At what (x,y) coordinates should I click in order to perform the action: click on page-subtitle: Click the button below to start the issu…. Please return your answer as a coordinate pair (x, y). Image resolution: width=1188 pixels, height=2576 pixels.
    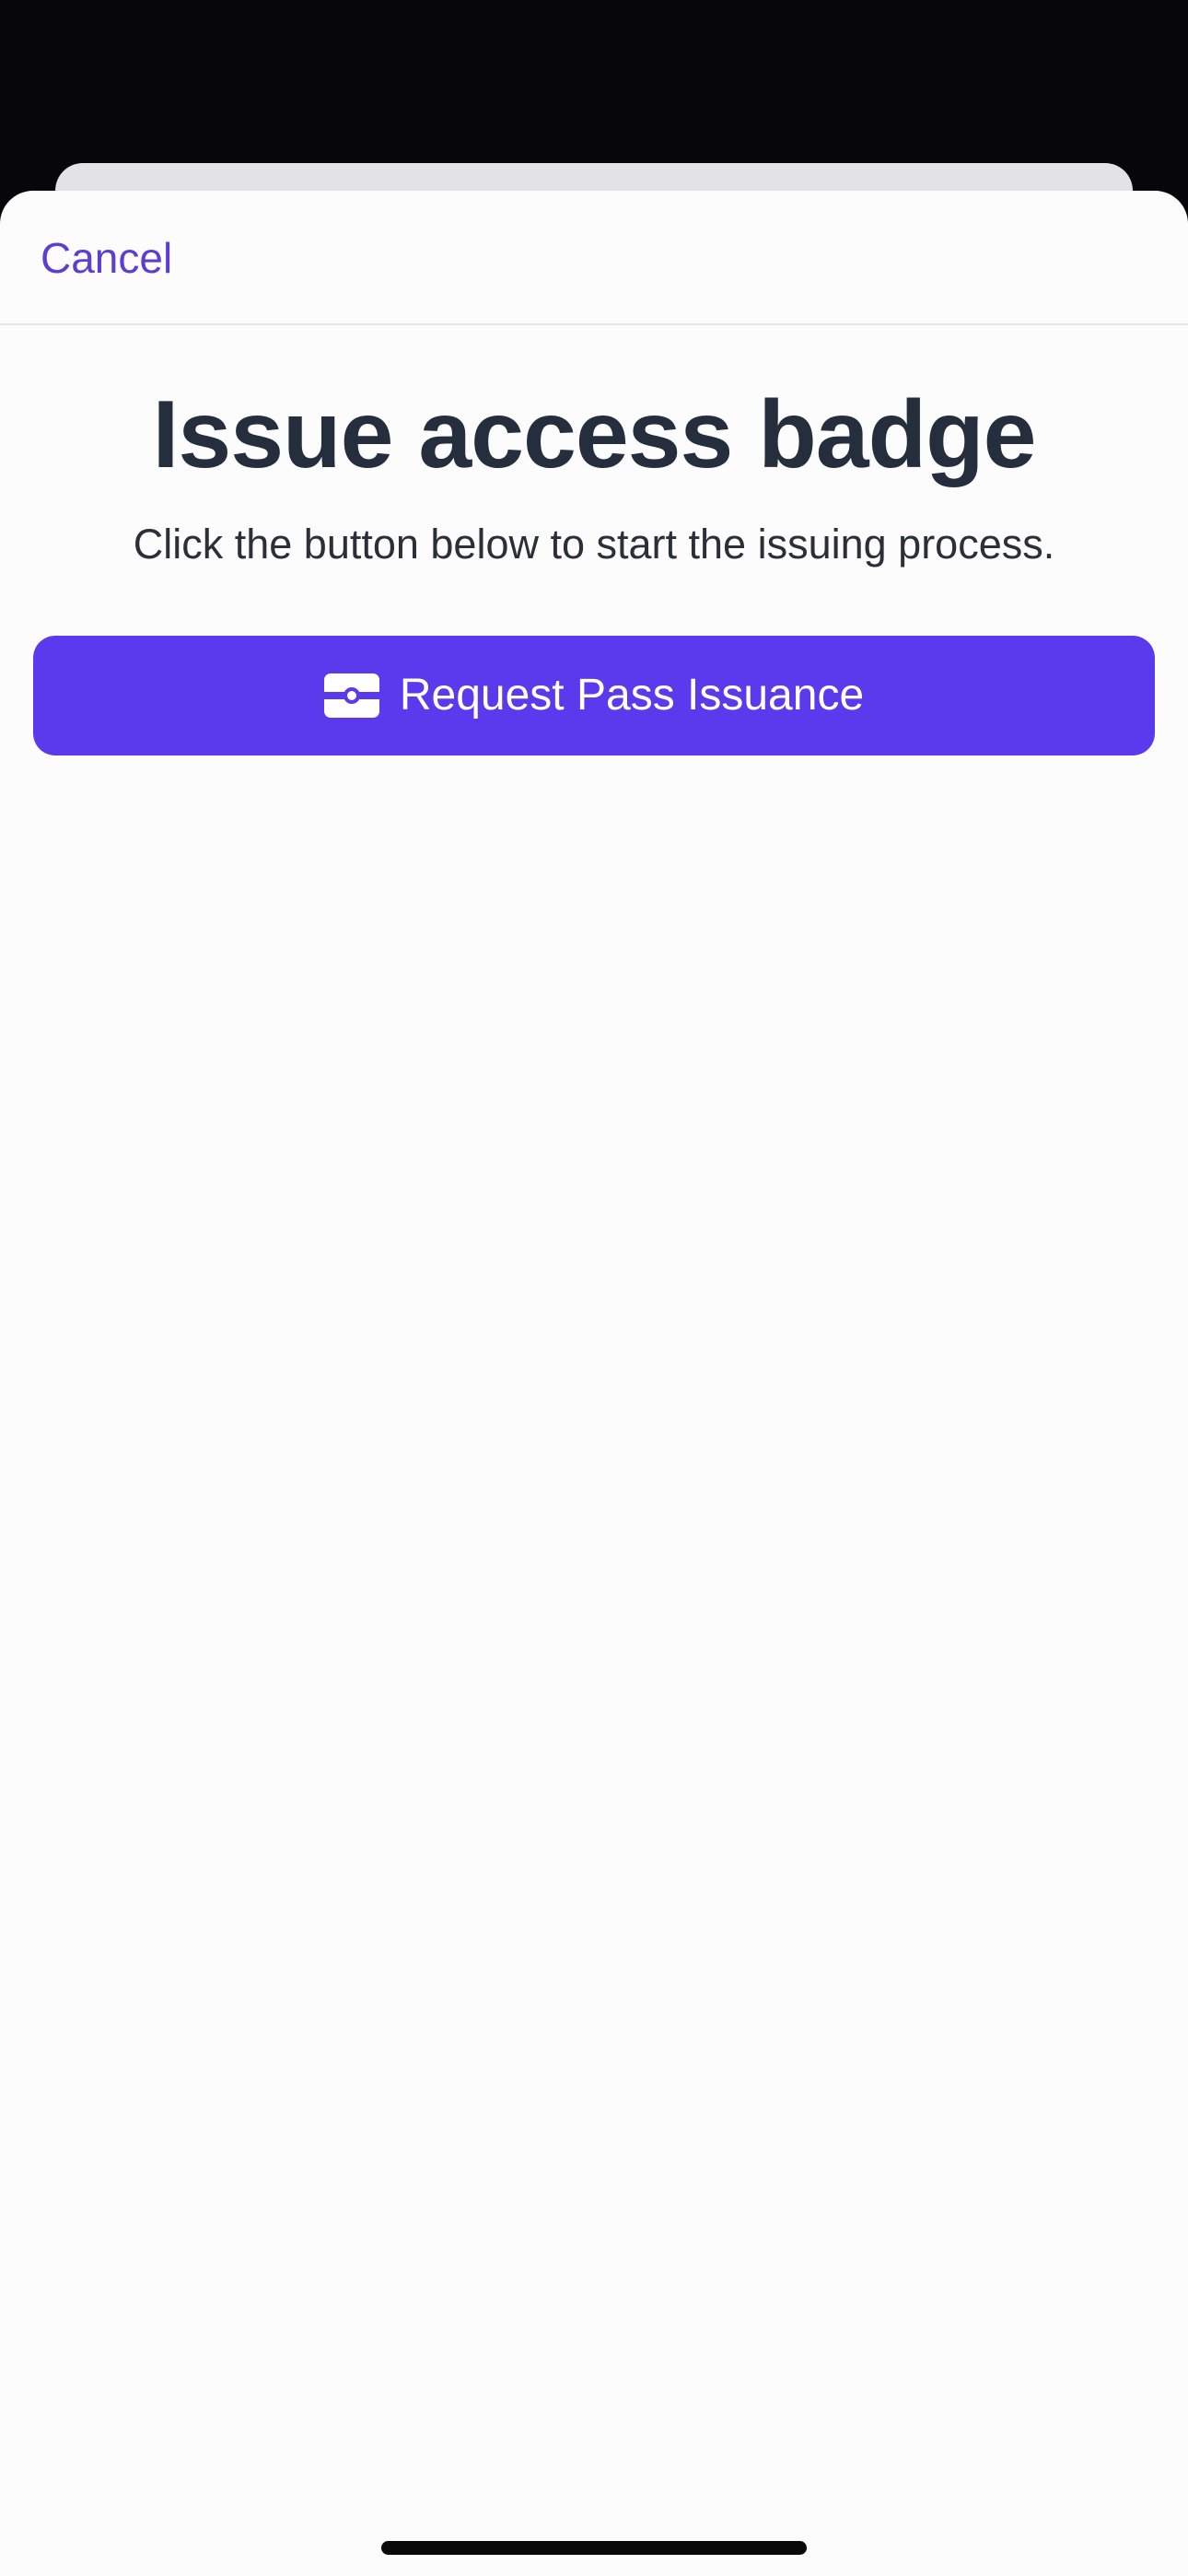
    Looking at the image, I should click on (594, 544).